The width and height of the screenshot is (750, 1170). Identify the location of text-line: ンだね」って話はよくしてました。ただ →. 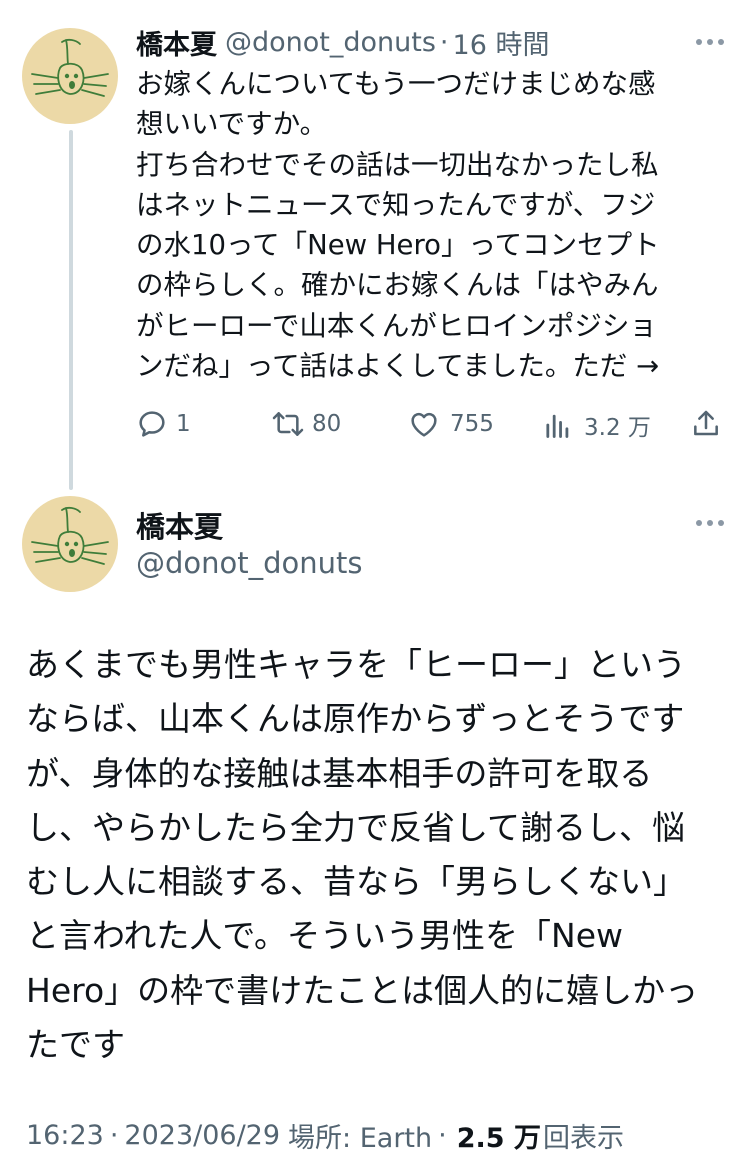
(398, 366).